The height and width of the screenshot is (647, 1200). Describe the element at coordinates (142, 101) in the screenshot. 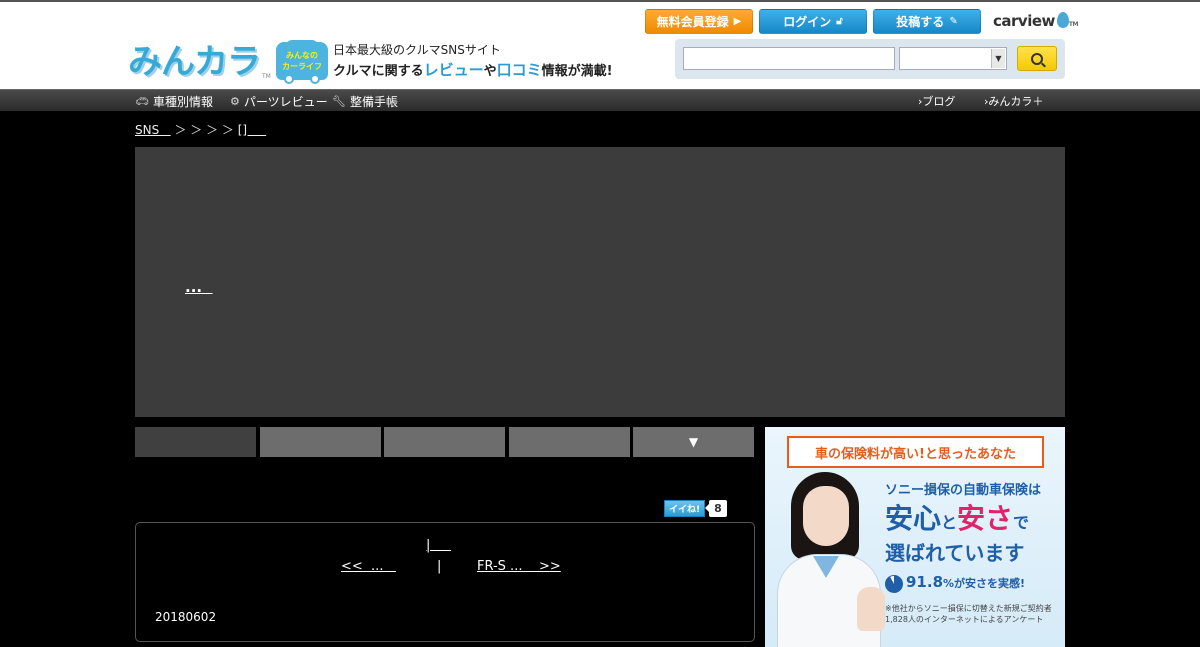

I see `car-icon: 🚗︎` at that location.